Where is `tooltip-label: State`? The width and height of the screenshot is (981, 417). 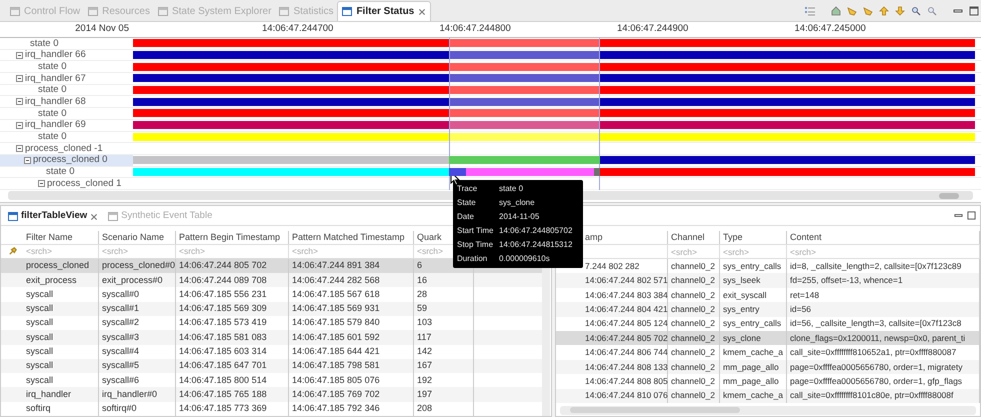
tooltip-label: State is located at coordinates (467, 203).